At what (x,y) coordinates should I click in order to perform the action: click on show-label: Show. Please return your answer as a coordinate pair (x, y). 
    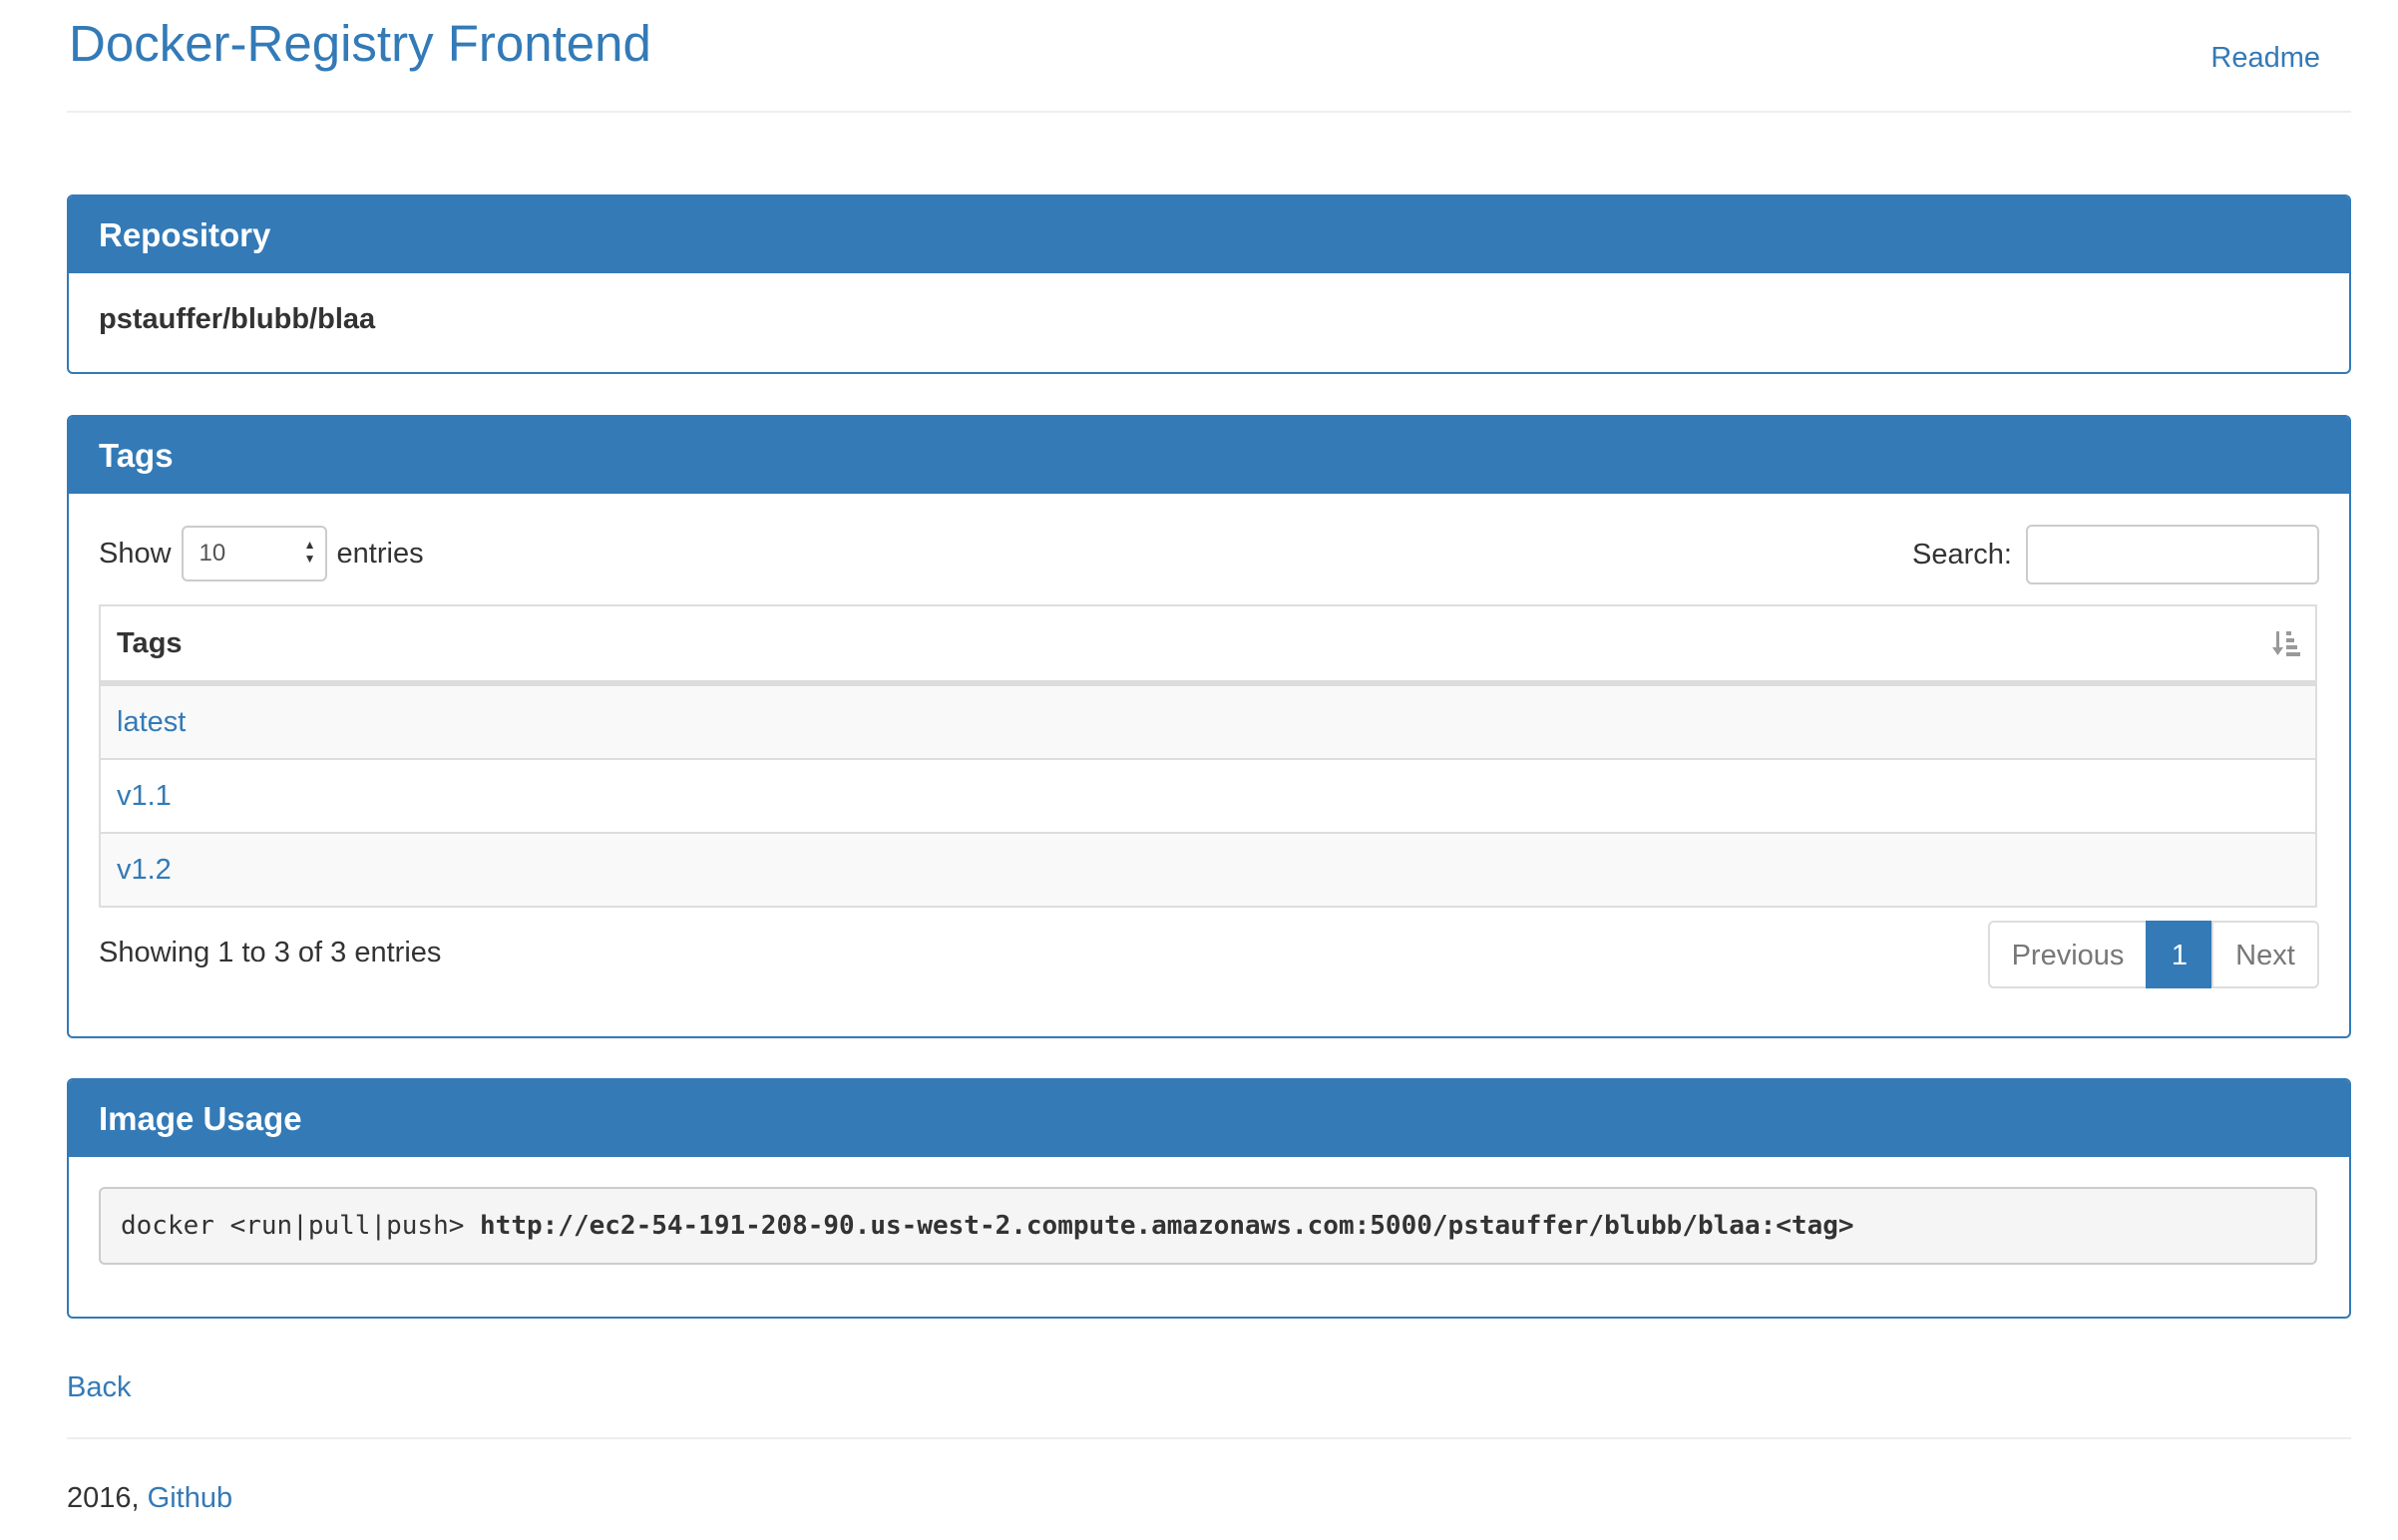
    Looking at the image, I should click on (135, 553).